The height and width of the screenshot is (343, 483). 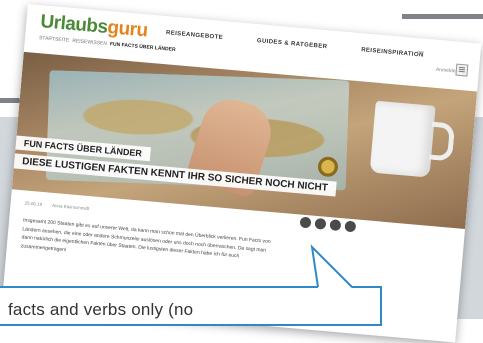 What do you see at coordinates (101, 309) in the screenshot?
I see `callout-text: facts and verbs only (no` at bounding box center [101, 309].